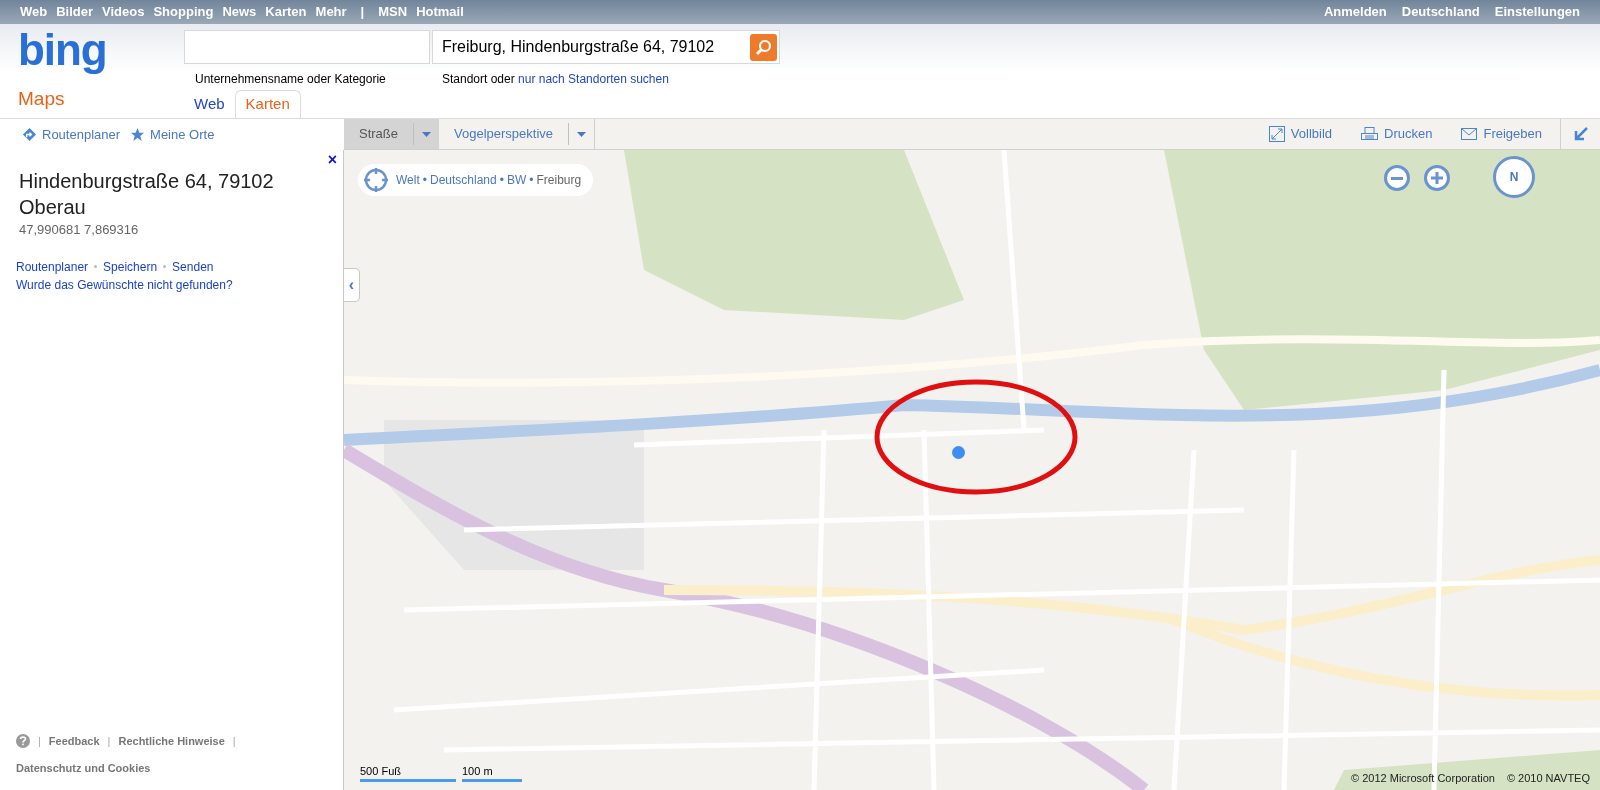  What do you see at coordinates (286, 12) in the screenshot?
I see `nav-link: Karten` at bounding box center [286, 12].